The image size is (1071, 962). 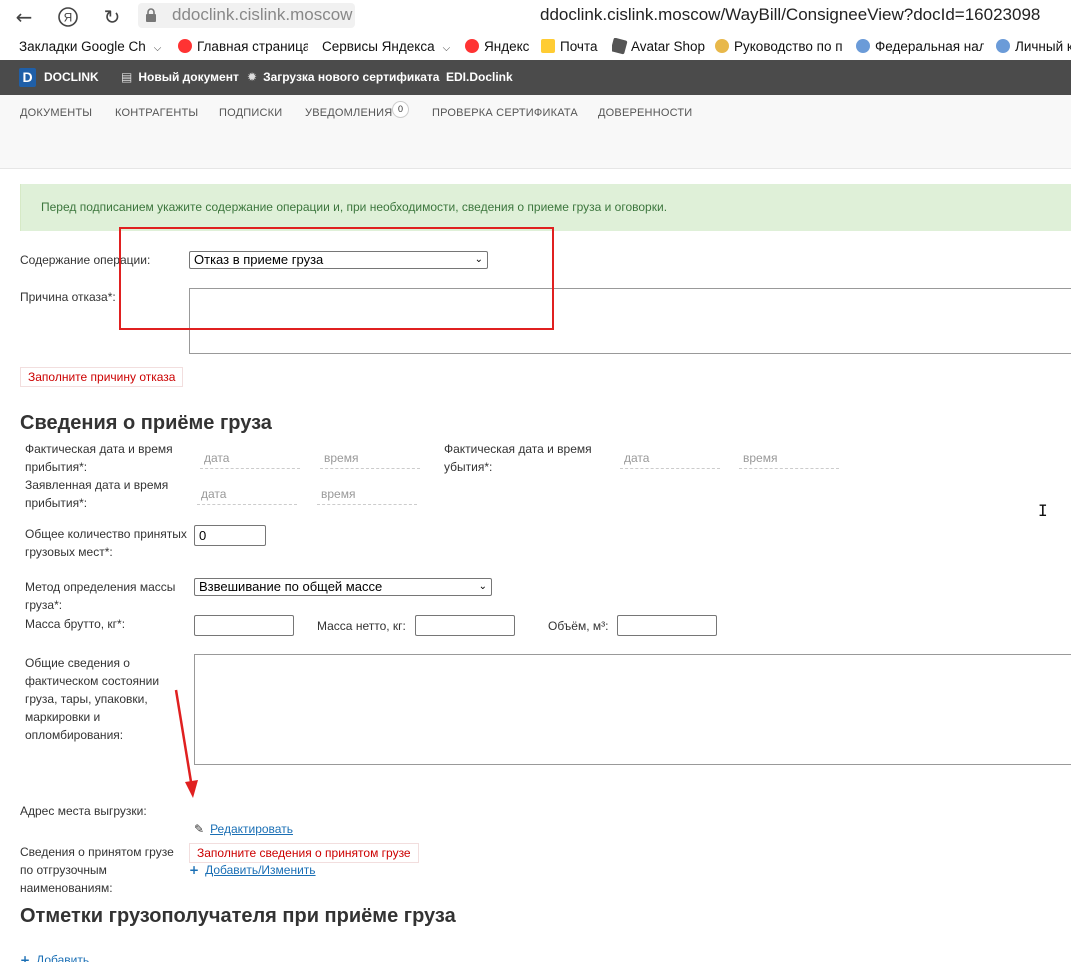 What do you see at coordinates (262, 14) in the screenshot?
I see `url-host: ddoclink.cislink.moscow` at bounding box center [262, 14].